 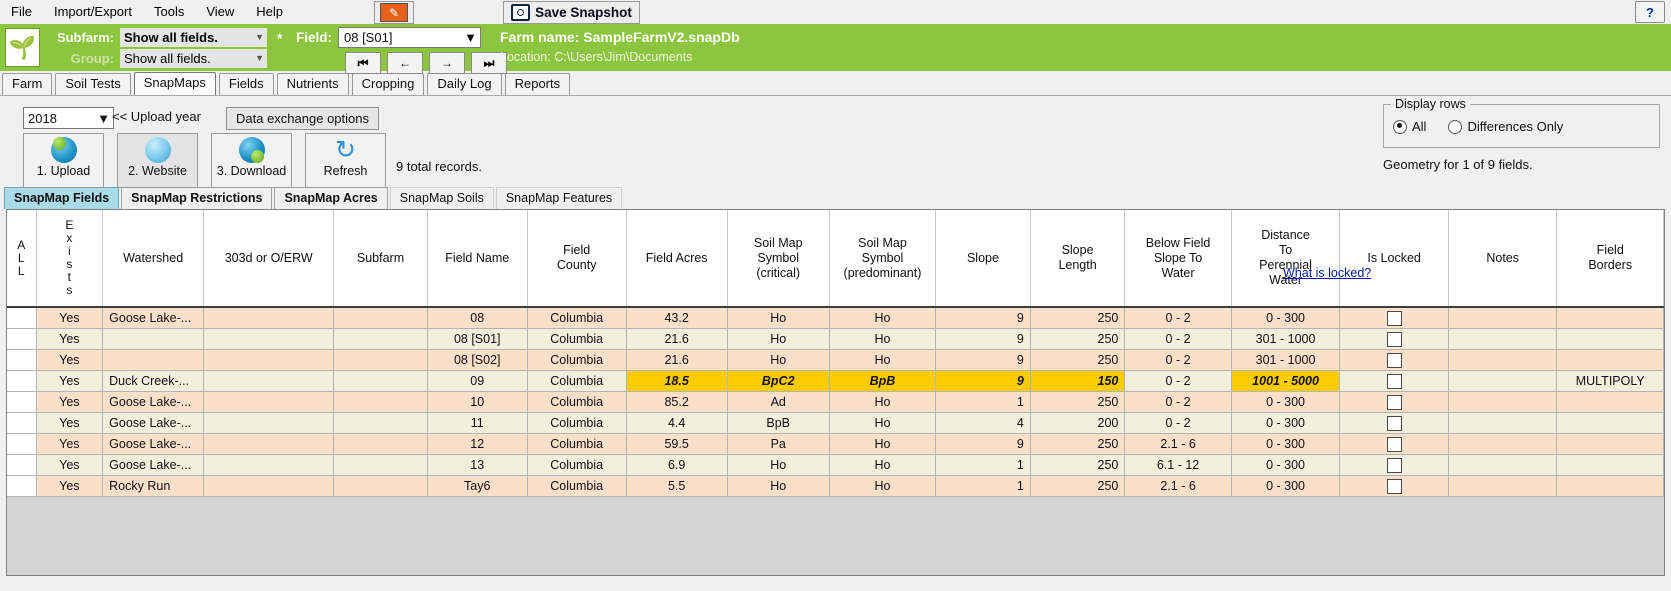 What do you see at coordinates (778, 259) in the screenshot?
I see `grid-col-header: Soil Map Symbol (critical)` at bounding box center [778, 259].